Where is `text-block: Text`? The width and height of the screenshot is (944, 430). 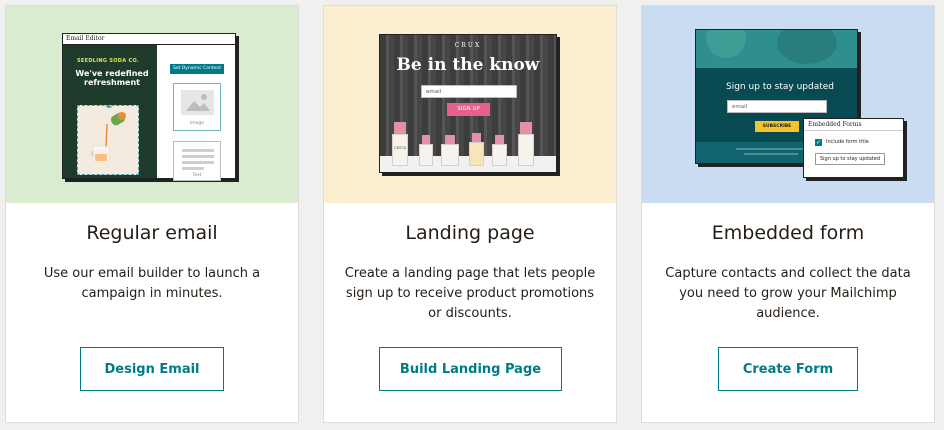 text-block: Text is located at coordinates (197, 161).